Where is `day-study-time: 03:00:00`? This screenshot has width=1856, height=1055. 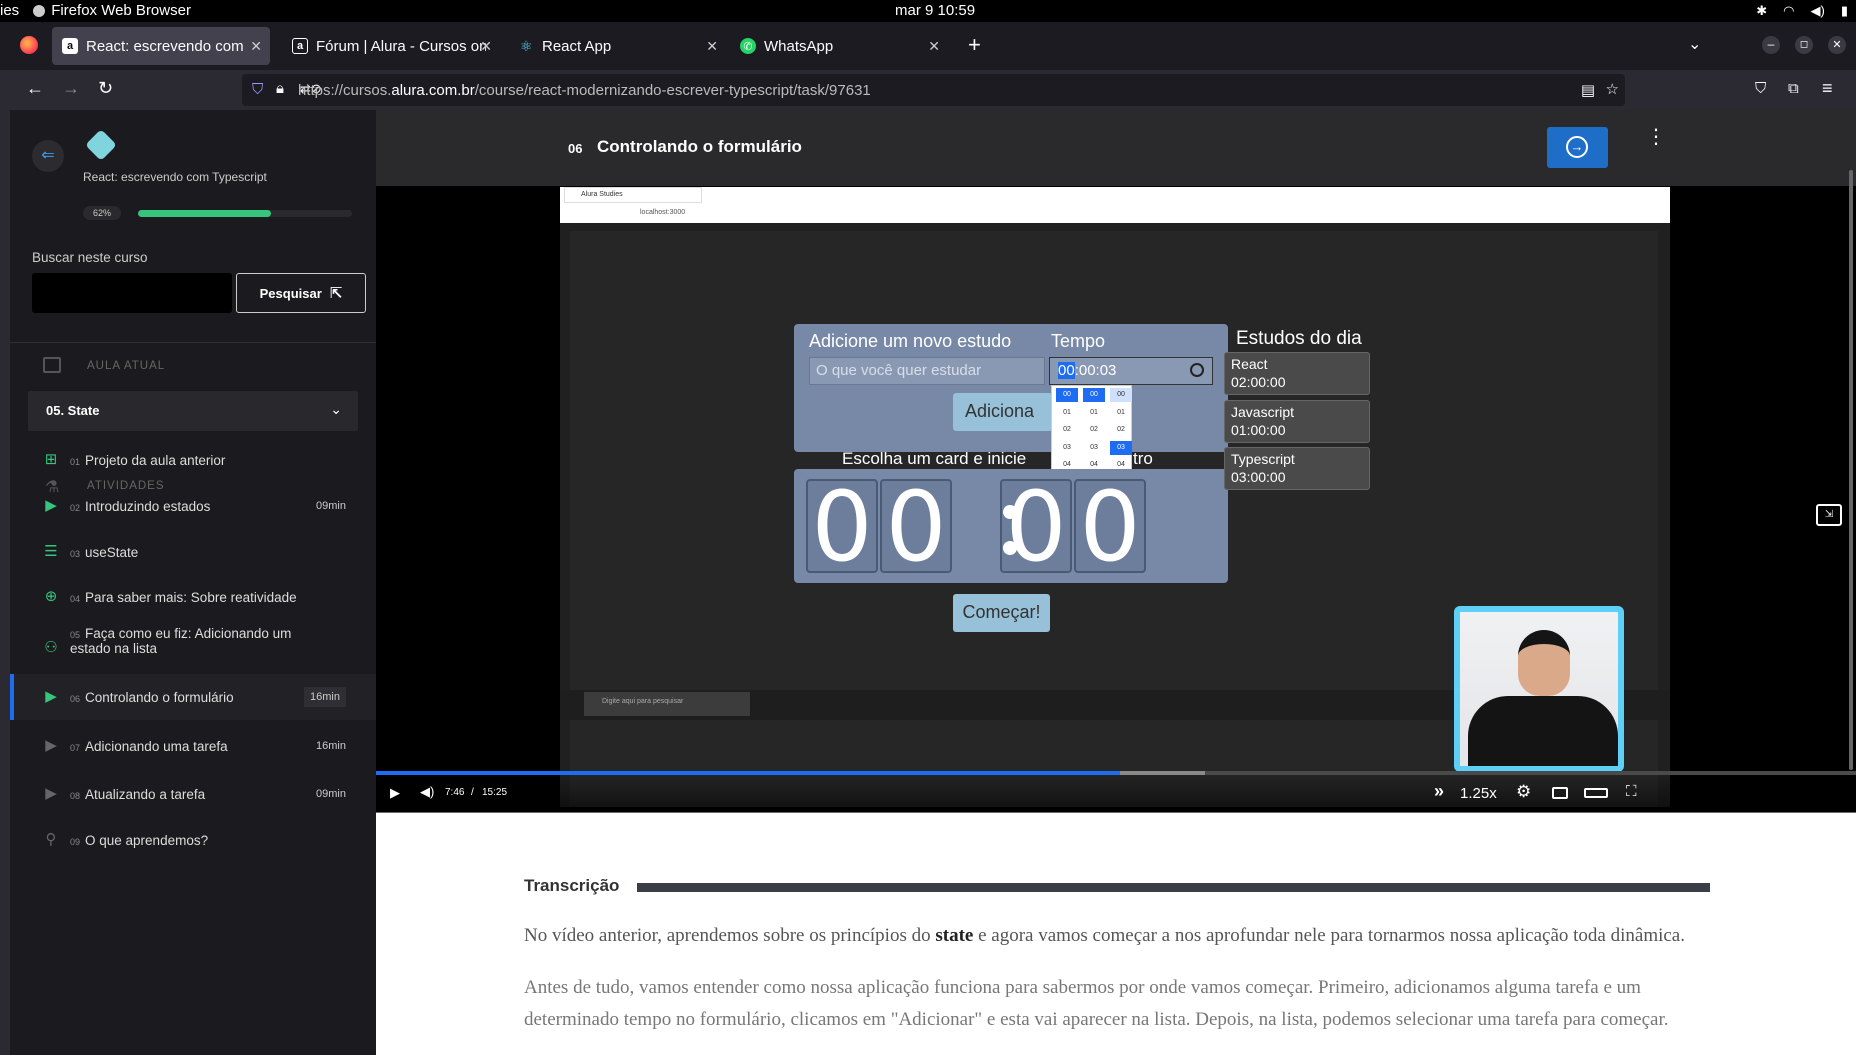 day-study-time: 03:00:00 is located at coordinates (1258, 477).